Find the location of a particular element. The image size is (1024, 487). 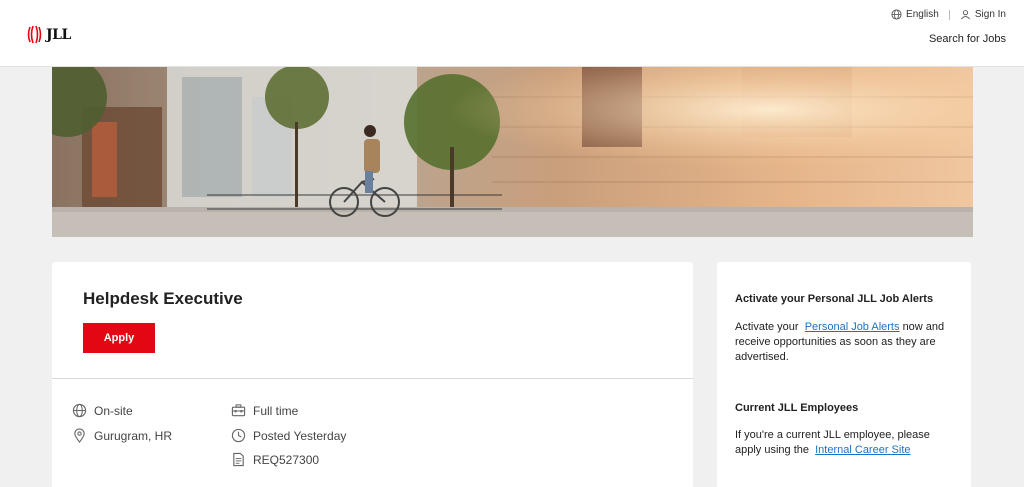

language-selector: English is located at coordinates (915, 14).